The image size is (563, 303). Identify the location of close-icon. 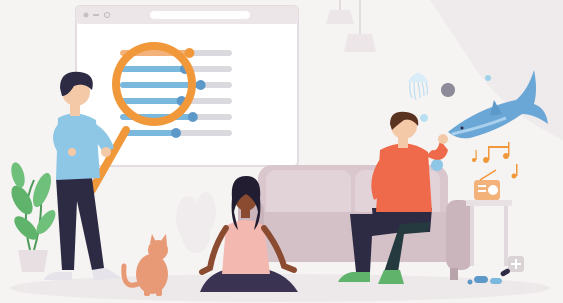
(86, 15).